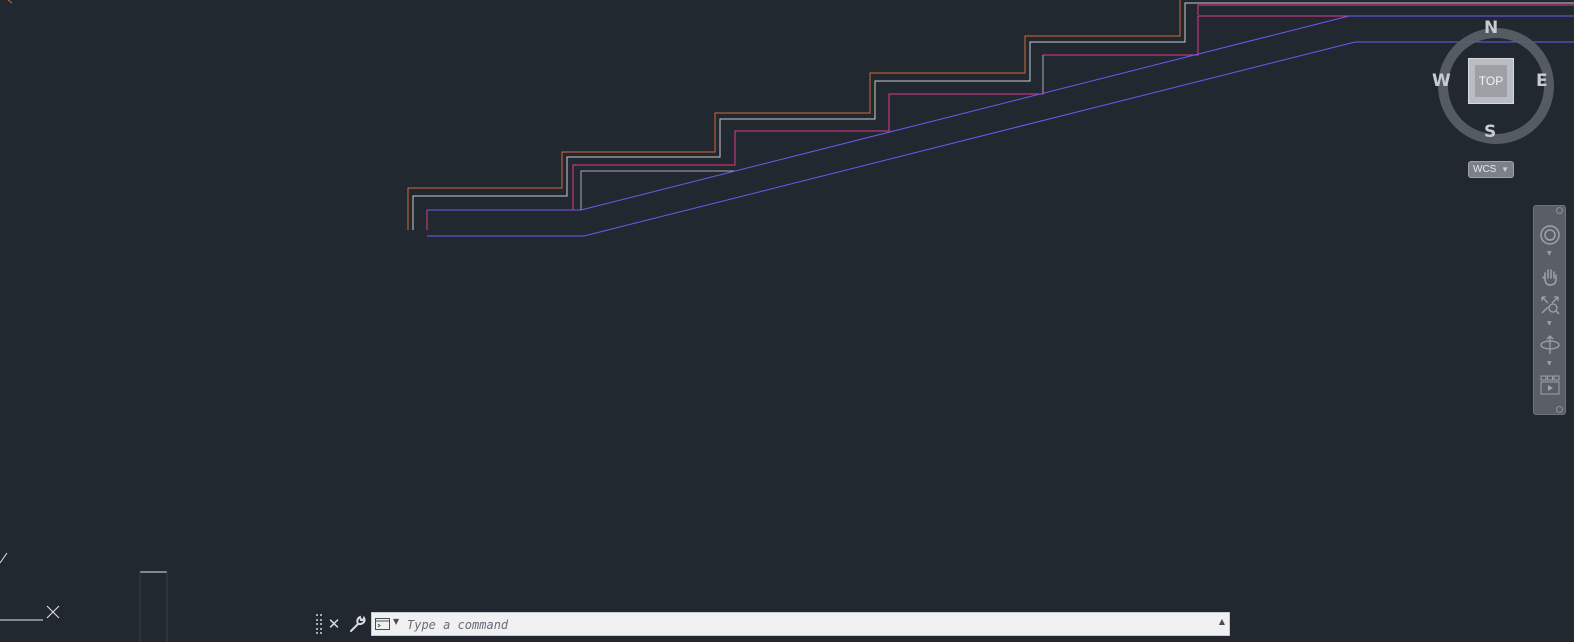 The height and width of the screenshot is (642, 1574). Describe the element at coordinates (10, 2) in the screenshot. I see `top-left-mark` at that location.